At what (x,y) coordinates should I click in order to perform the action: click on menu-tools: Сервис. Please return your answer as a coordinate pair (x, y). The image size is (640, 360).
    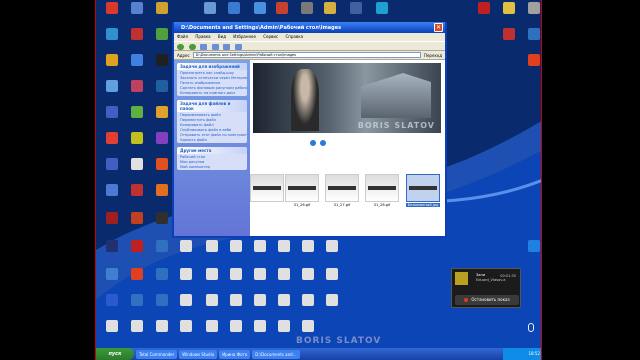
    Looking at the image, I should click on (270, 36).